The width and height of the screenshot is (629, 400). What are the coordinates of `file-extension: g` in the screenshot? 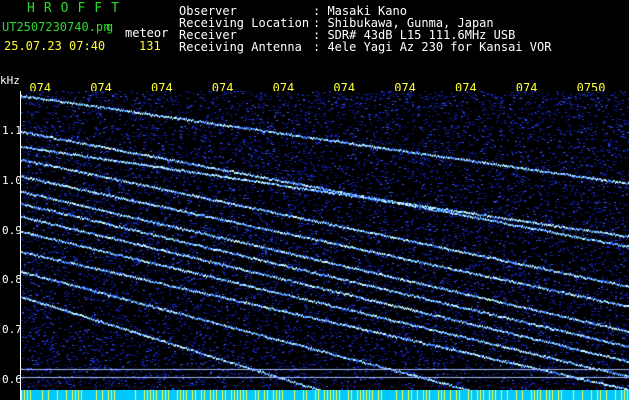 It's located at (110, 27).